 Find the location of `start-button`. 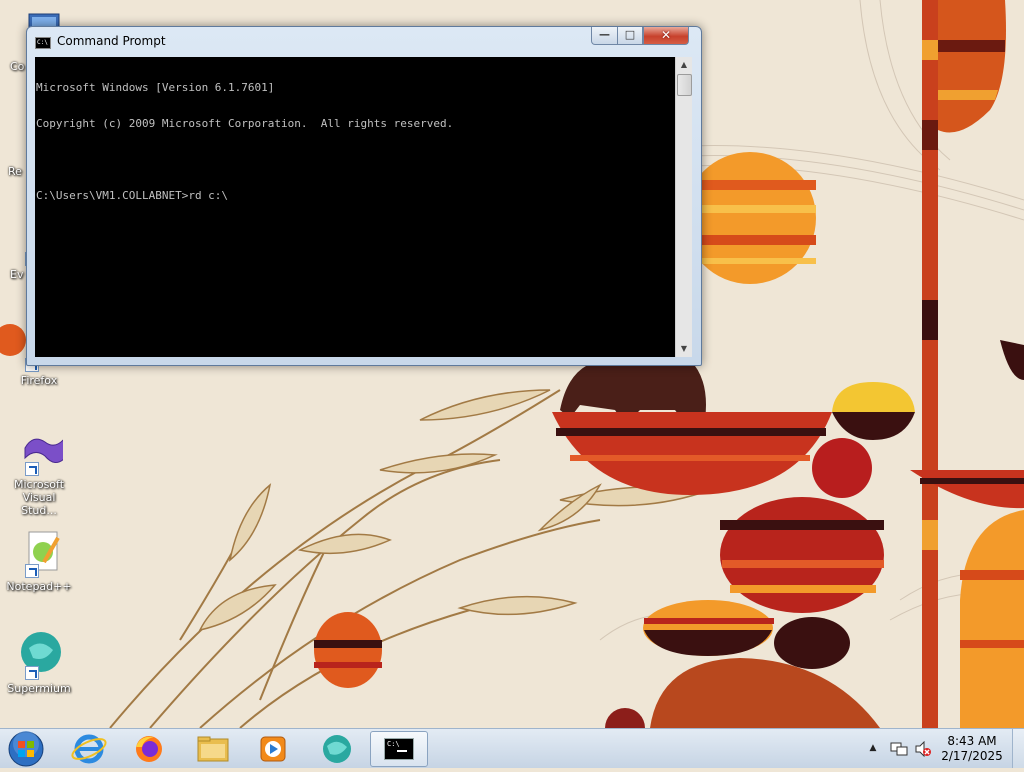

start-button is located at coordinates (26, 749).